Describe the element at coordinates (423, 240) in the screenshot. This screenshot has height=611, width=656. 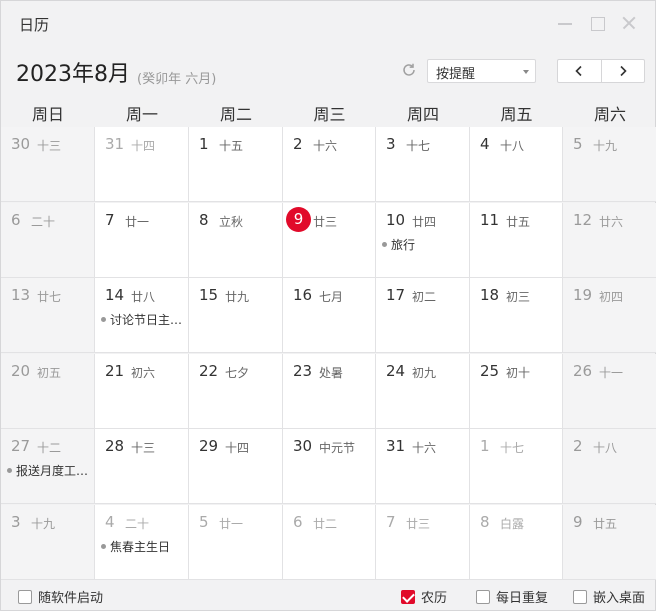
I see `day-cell: 10 廿四 旅行` at that location.